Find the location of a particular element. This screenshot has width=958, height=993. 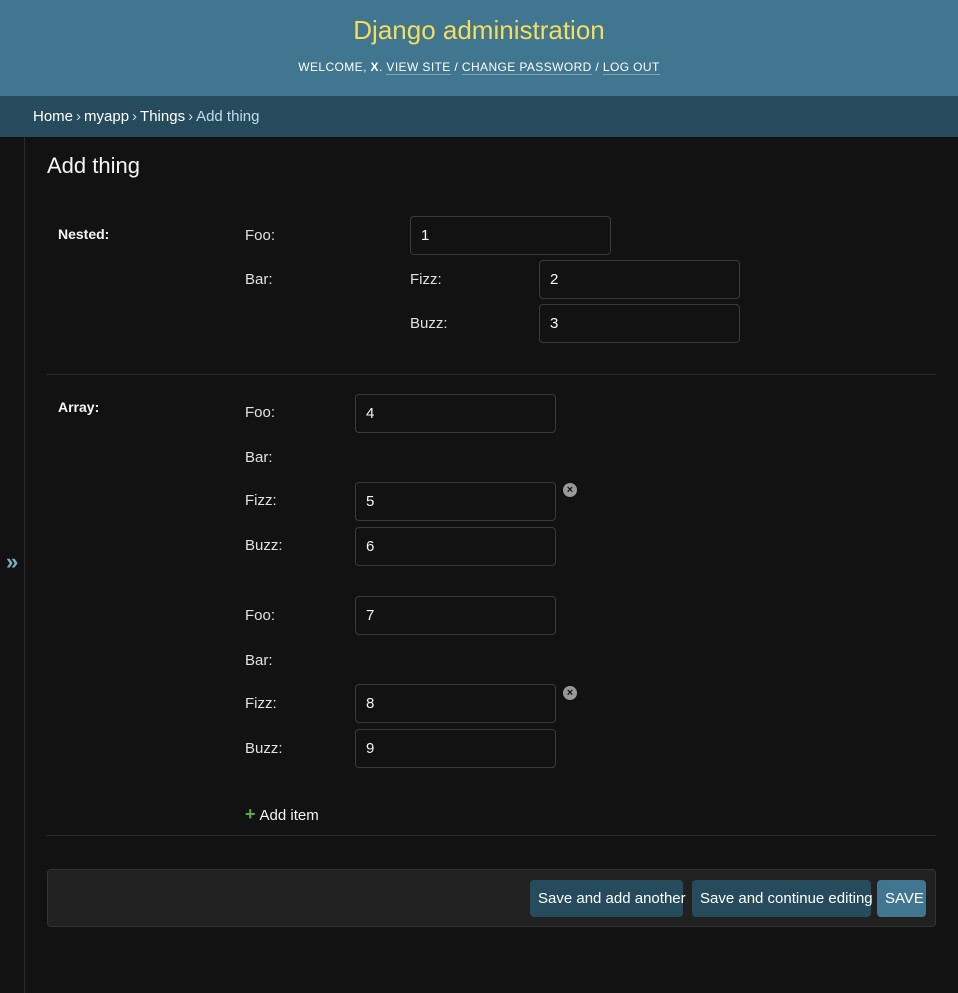

nested-foo-label: Foo: is located at coordinates (260, 235).